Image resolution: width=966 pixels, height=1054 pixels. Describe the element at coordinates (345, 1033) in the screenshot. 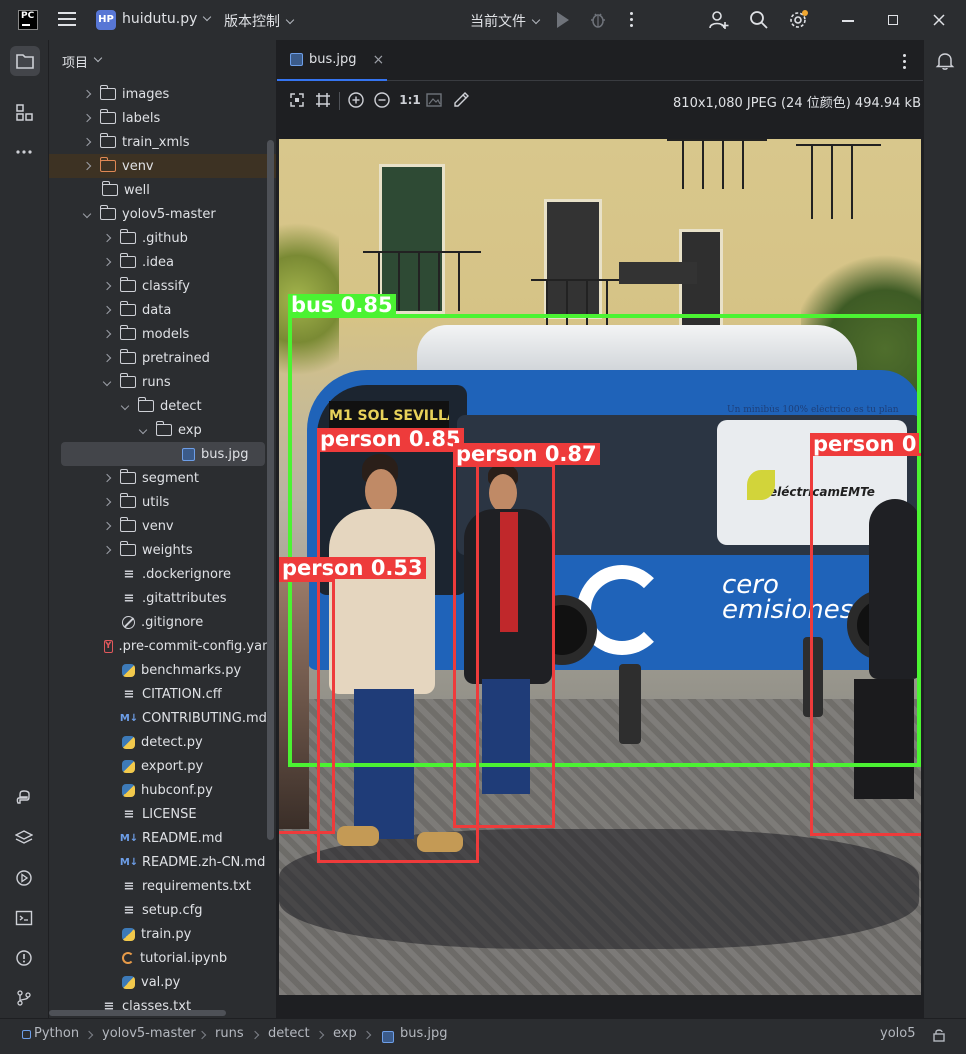

I see `breadcrumb-exp: exp` at that location.